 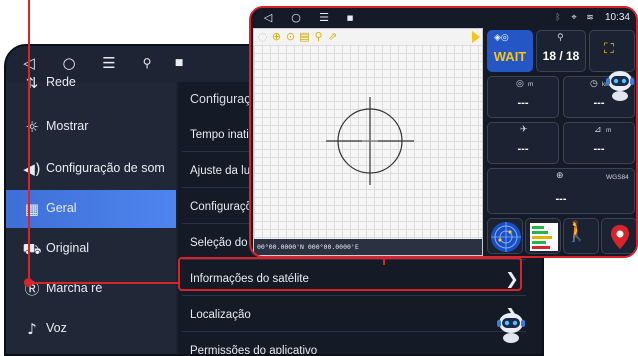 I want to click on fullscreen-icon: ⛶, so click(x=609, y=49).